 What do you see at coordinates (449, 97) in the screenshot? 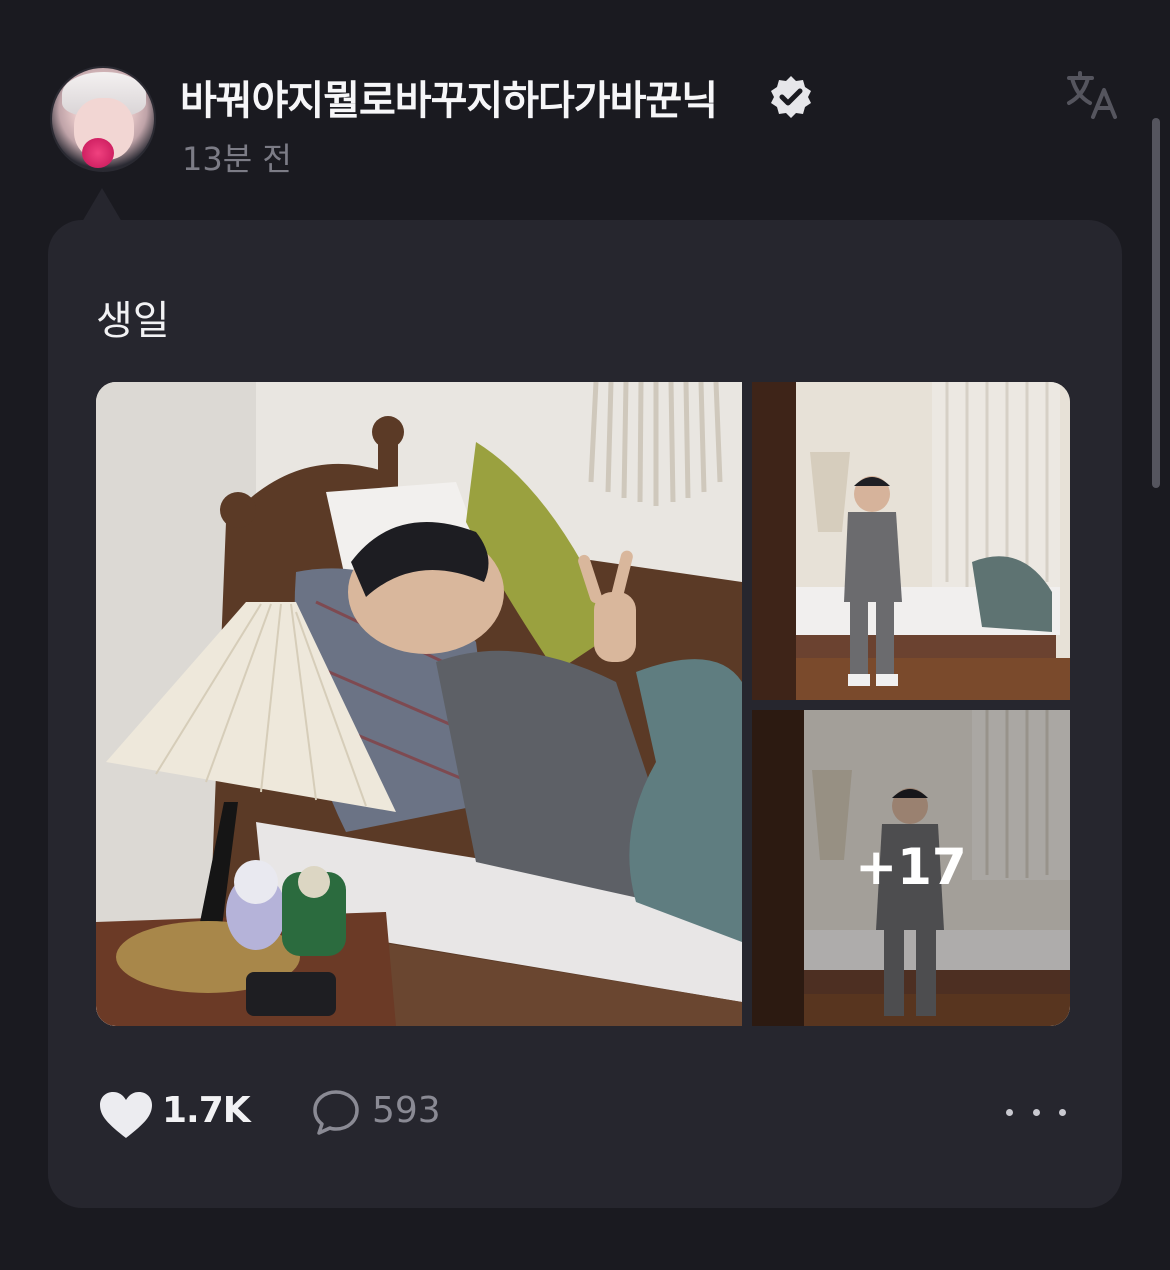
I see `author-name: 바꿔야지뭘로바꾸지하다가바꾼닉` at bounding box center [449, 97].